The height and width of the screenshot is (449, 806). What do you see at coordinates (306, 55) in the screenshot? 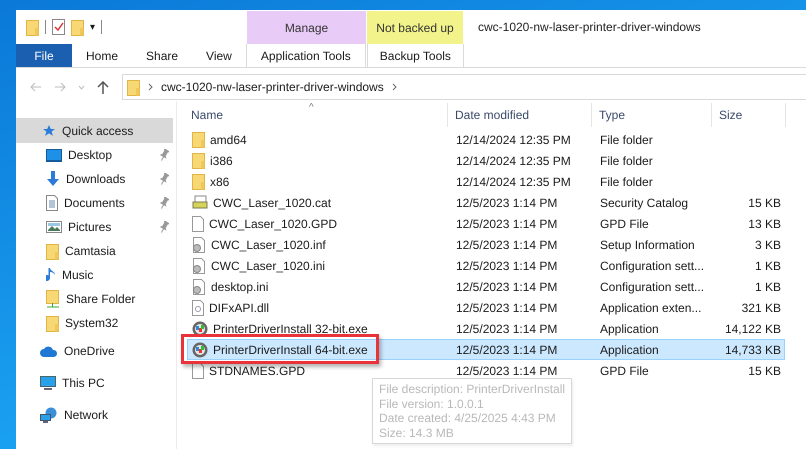
I see `ribbon-tab: Application Tools` at bounding box center [306, 55].